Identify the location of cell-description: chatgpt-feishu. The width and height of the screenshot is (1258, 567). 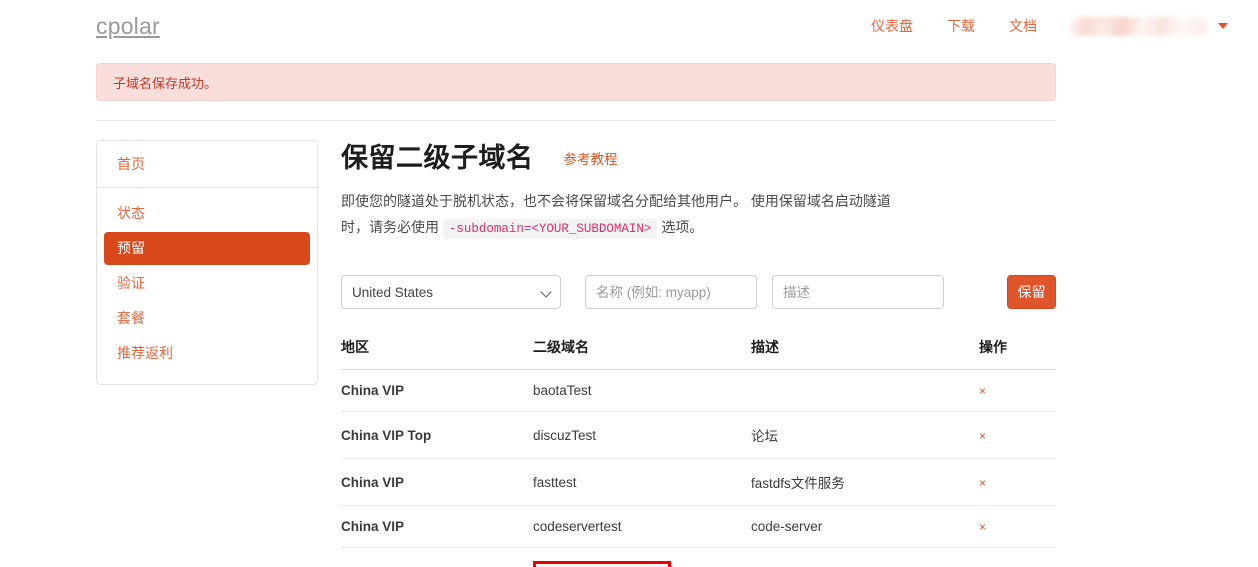
(865, 557).